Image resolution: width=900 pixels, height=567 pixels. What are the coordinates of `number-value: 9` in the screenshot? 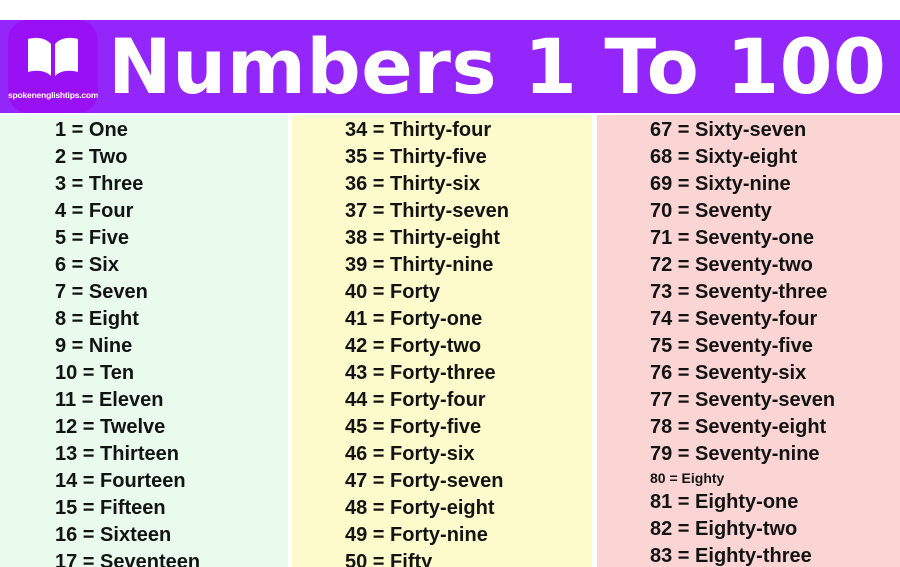 It's located at (61, 346).